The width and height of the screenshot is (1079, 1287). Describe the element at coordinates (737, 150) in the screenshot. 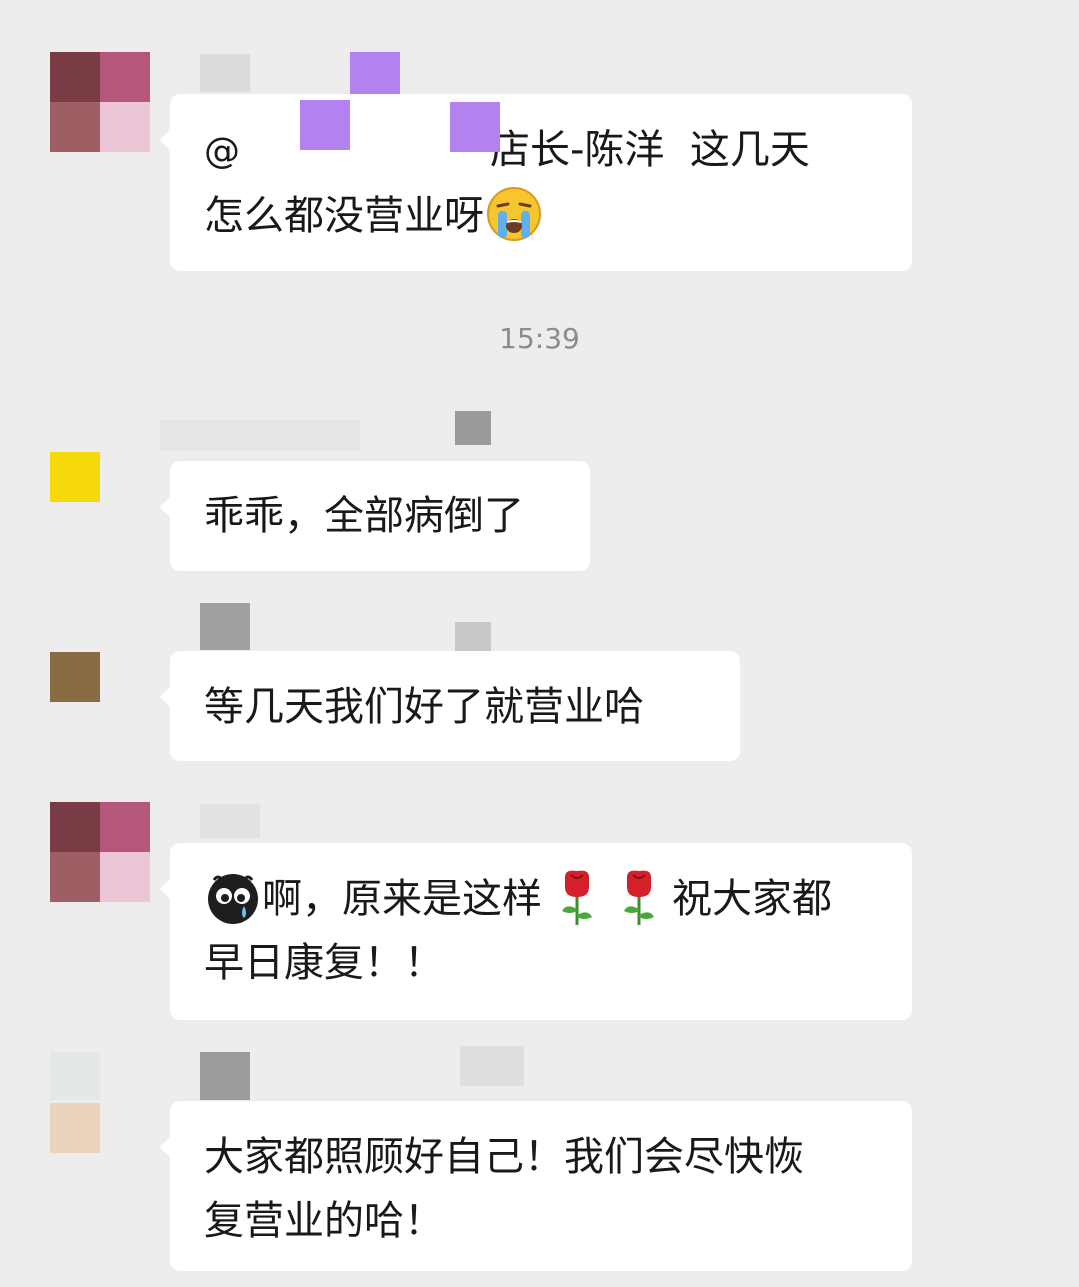

I see `message-text: 这几天` at that location.